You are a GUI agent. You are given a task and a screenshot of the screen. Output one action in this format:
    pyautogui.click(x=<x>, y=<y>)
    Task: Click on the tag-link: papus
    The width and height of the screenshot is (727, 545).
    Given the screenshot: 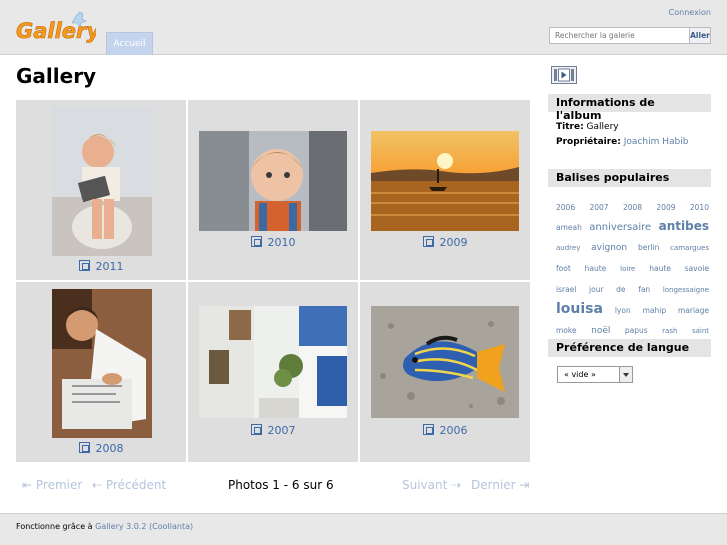 What is the action you would take?
    pyautogui.click(x=636, y=330)
    